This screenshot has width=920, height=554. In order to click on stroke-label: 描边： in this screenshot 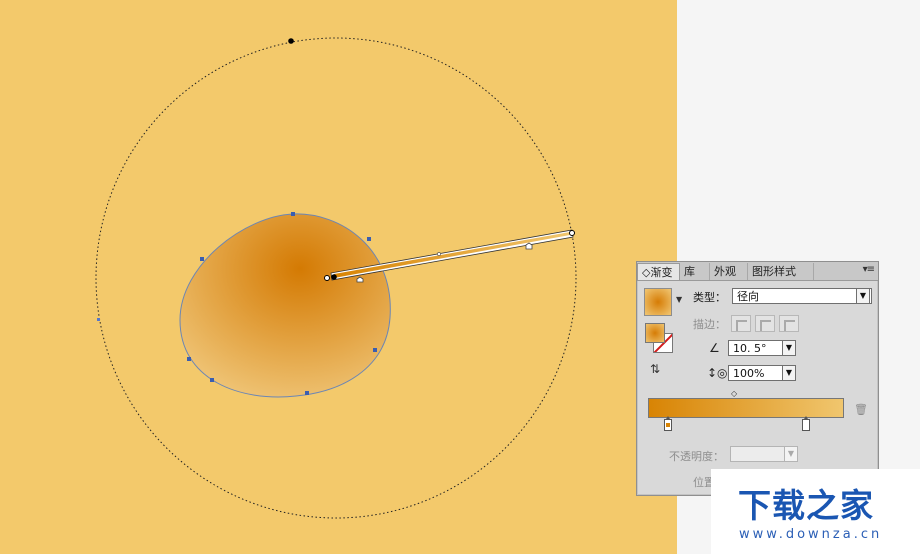, I will do `click(709, 324)`.